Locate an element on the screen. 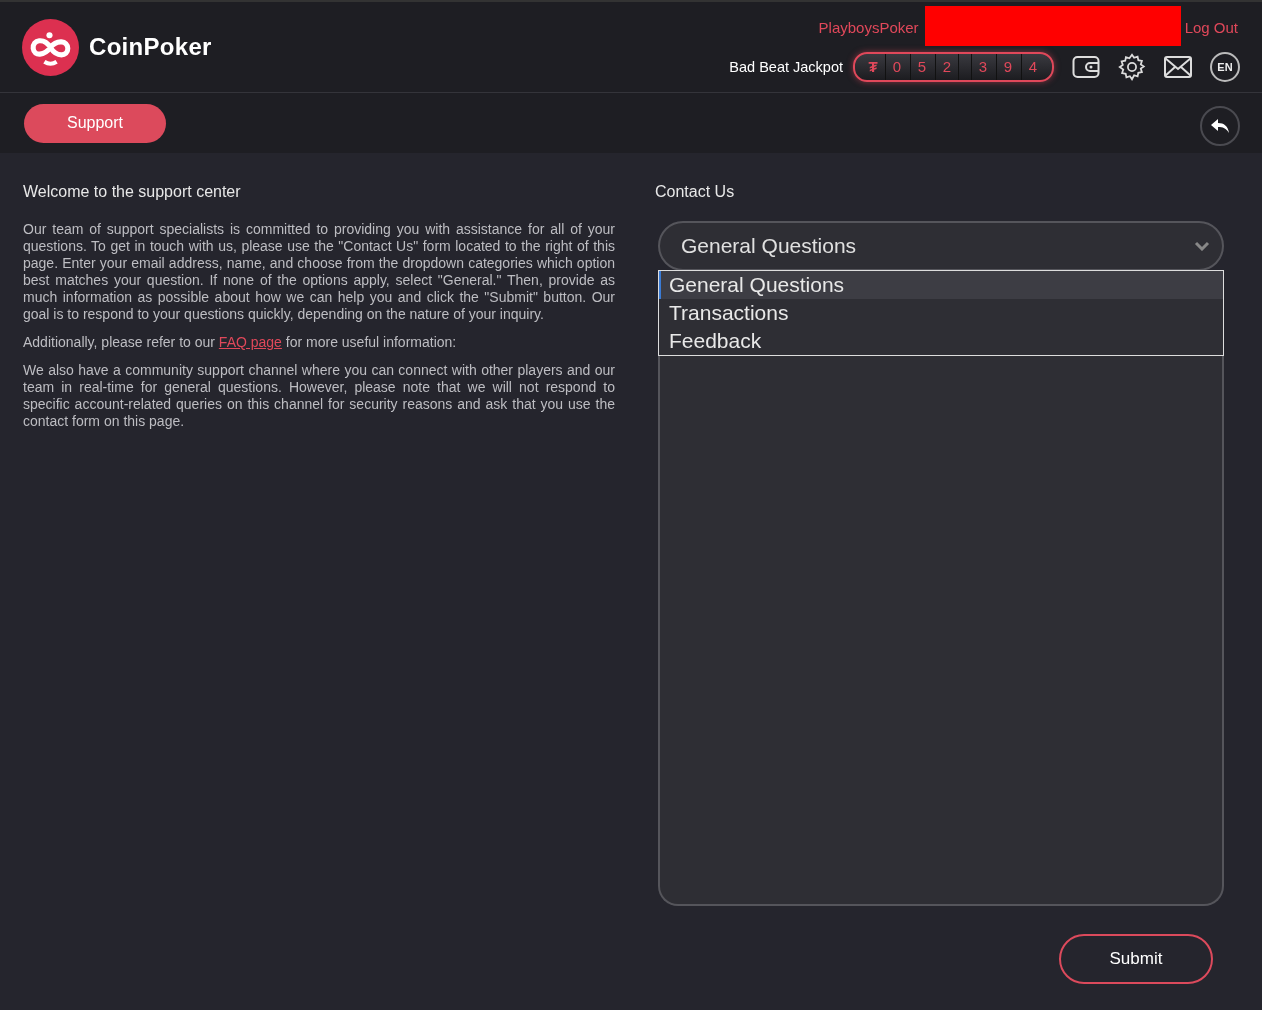 Image resolution: width=1262 pixels, height=1010 pixels. support-tab: Support is located at coordinates (95, 123).